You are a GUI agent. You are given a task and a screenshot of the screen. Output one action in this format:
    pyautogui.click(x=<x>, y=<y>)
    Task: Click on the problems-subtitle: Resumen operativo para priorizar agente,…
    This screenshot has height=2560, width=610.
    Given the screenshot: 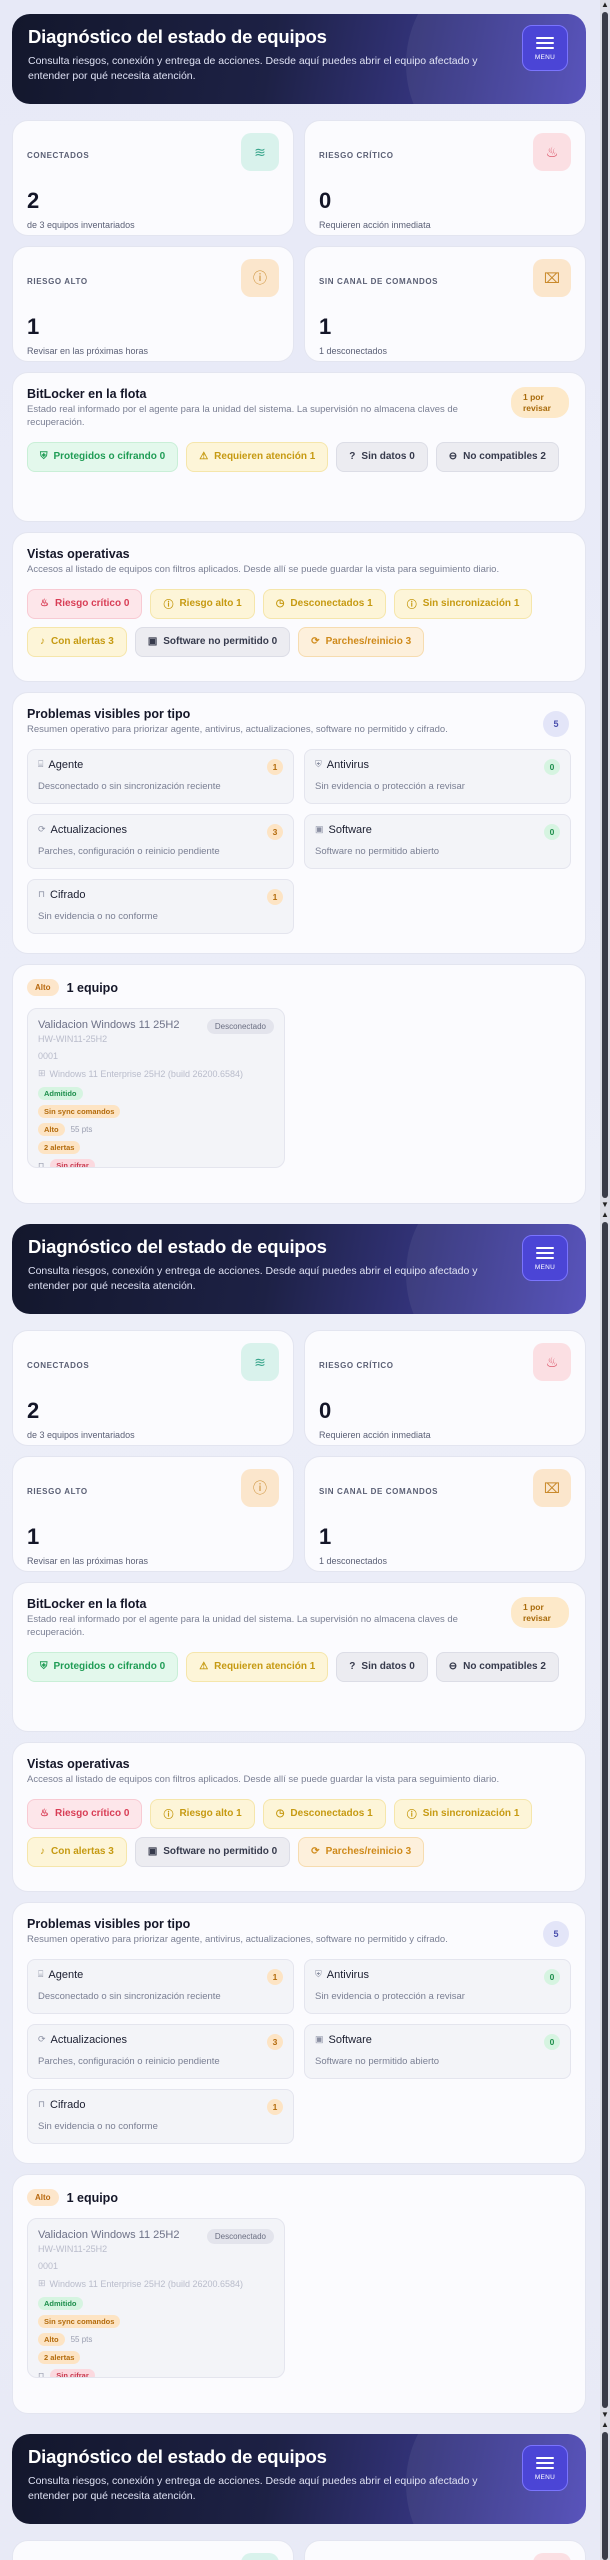 What is the action you would take?
    pyautogui.click(x=237, y=729)
    